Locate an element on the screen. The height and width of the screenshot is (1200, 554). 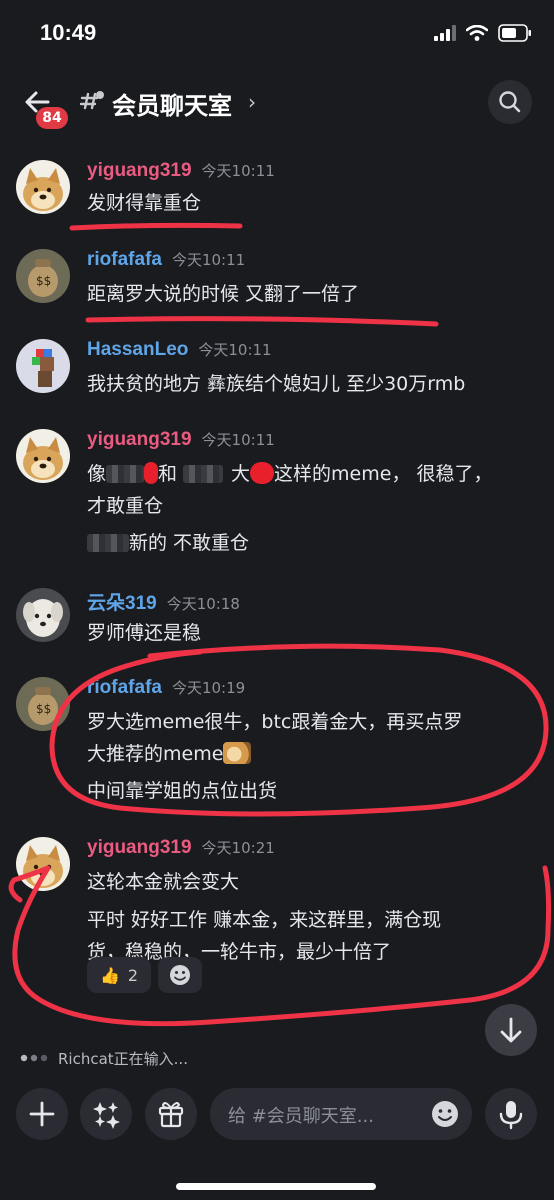
status-icons is located at coordinates (483, 33).